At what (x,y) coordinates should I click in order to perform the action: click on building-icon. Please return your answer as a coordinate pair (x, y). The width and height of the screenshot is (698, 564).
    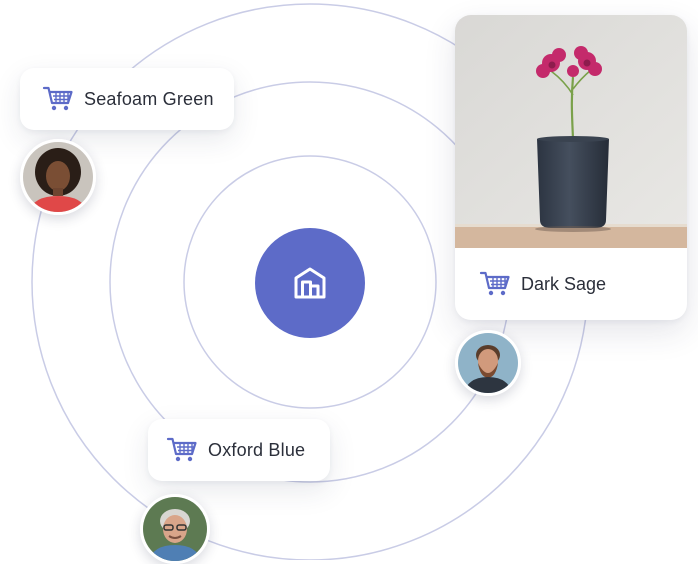
    Looking at the image, I should click on (310, 283).